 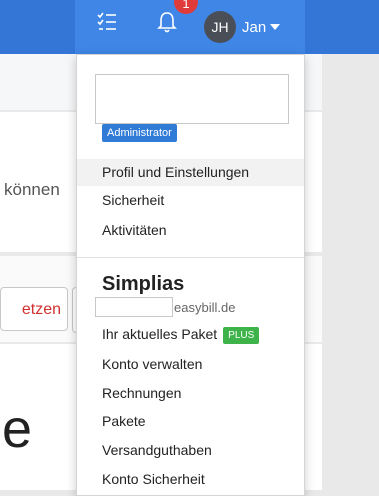 What do you see at coordinates (275, 27) in the screenshot?
I see `chevron-down-icon` at bounding box center [275, 27].